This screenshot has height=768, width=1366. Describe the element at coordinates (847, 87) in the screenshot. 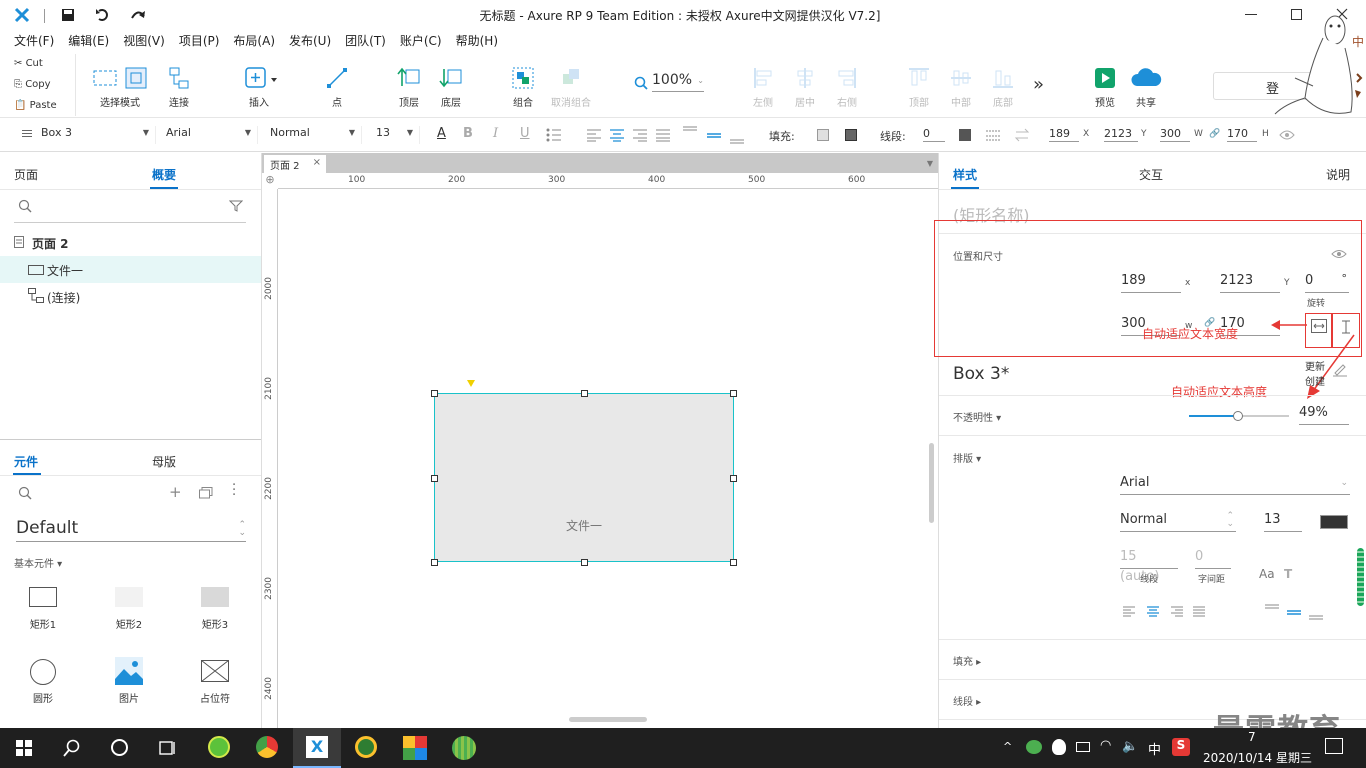

I see `align-right-button: 右侧` at that location.